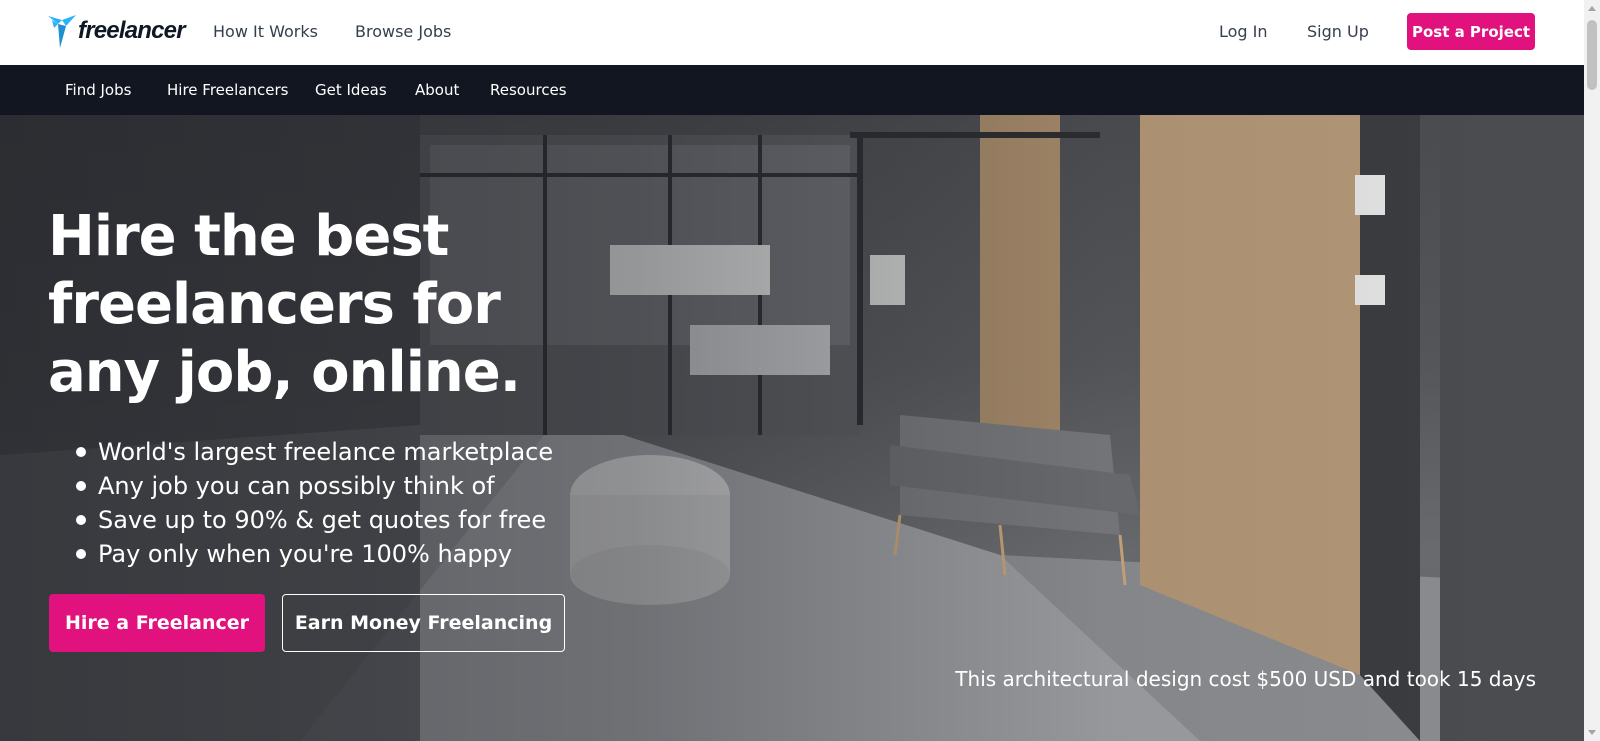 The width and height of the screenshot is (1600, 741). I want to click on bullet-text: Pay only when you're 100% happy, so click(305, 554).